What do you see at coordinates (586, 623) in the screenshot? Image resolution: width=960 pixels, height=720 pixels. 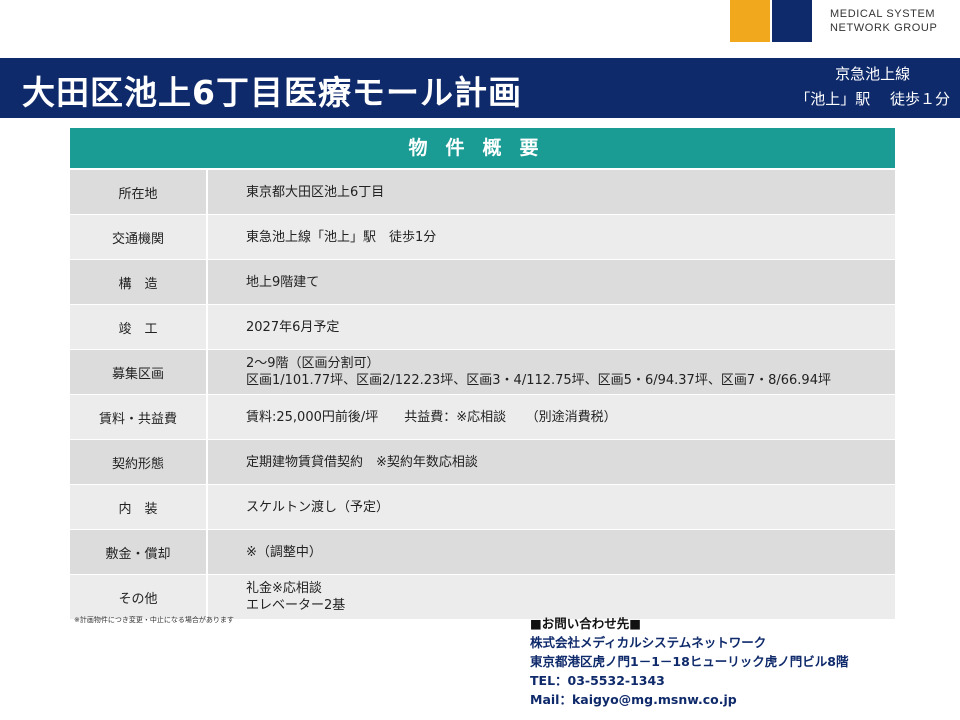 I see `contact-heading: ■お問い合わせ先■` at bounding box center [586, 623].